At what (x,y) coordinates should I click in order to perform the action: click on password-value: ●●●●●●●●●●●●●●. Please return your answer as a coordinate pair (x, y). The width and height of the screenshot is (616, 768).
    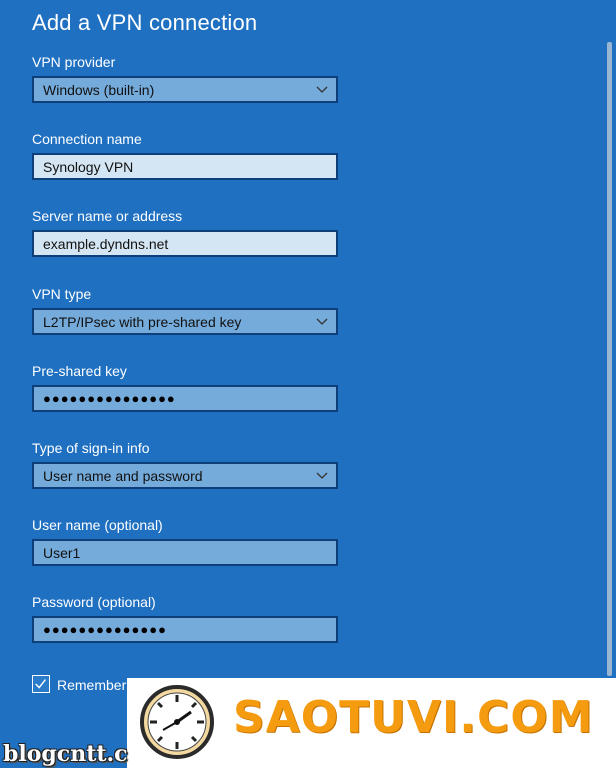
    Looking at the image, I should click on (105, 629).